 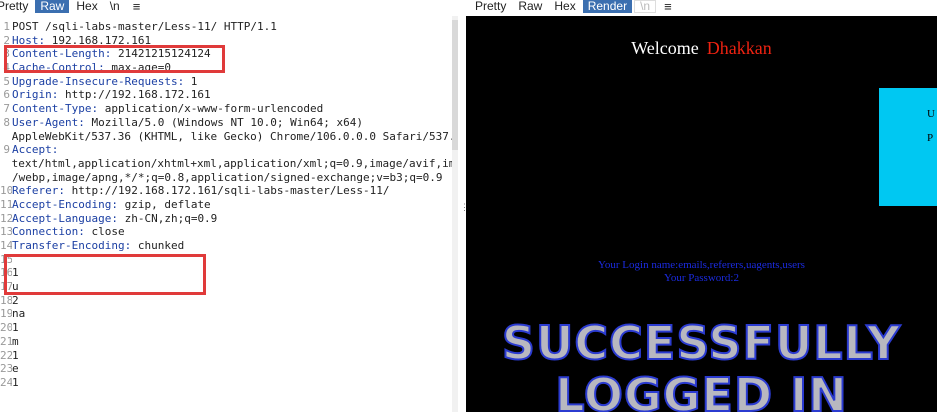 I want to click on code-line: 5 Upgrade-Insecure-Requests: 1, so click(x=229, y=82).